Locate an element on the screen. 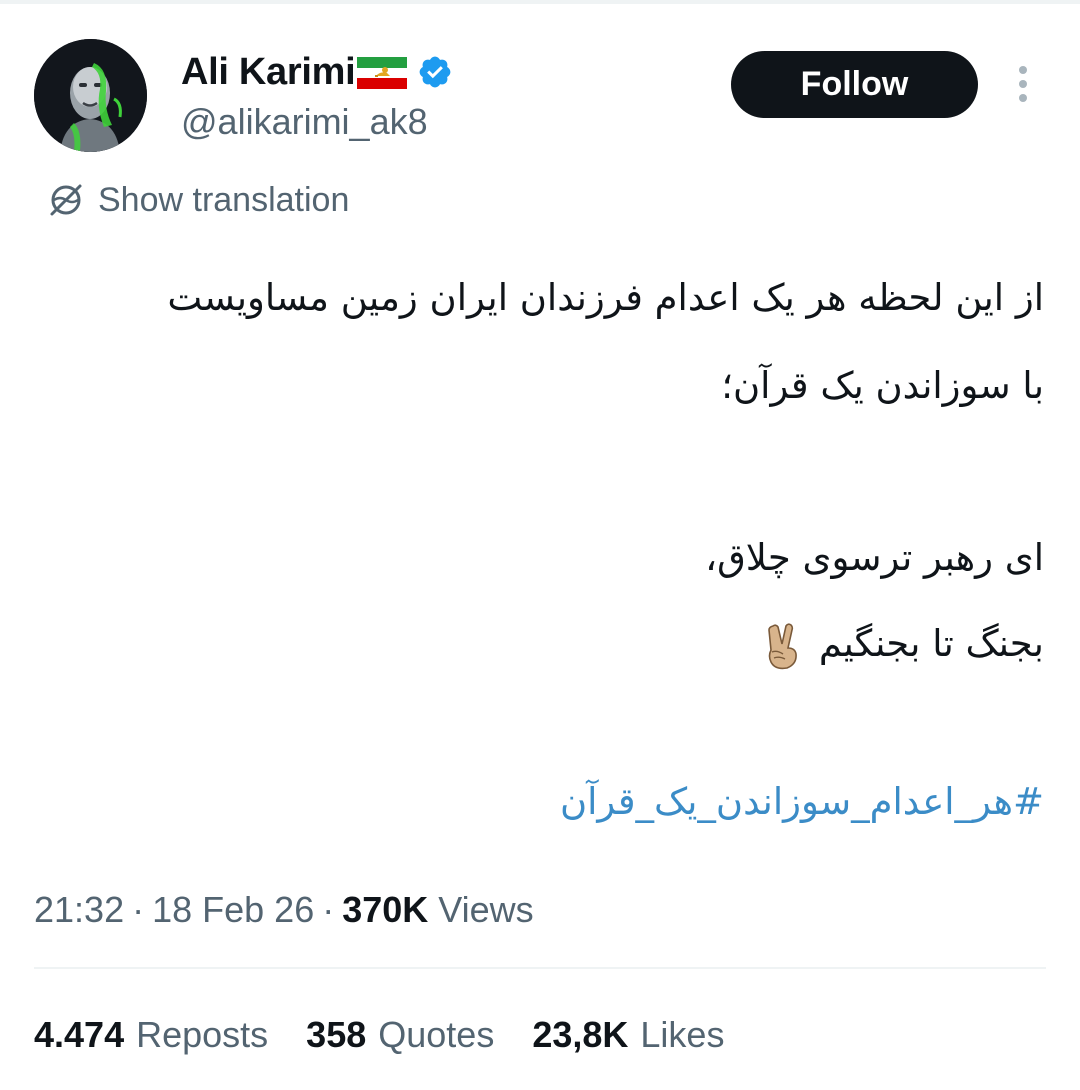 This screenshot has height=1090, width=1080. victory-hand-icon is located at coordinates (782, 645).